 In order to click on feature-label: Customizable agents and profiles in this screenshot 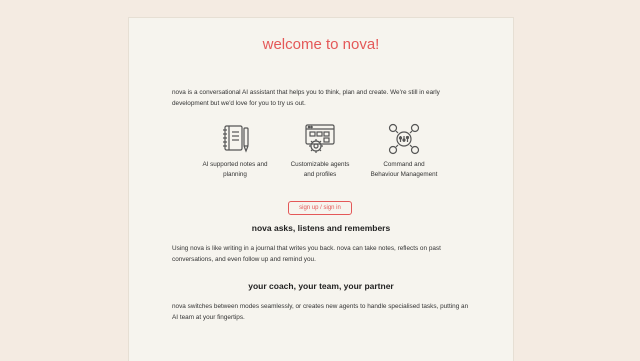, I will do `click(320, 169)`.